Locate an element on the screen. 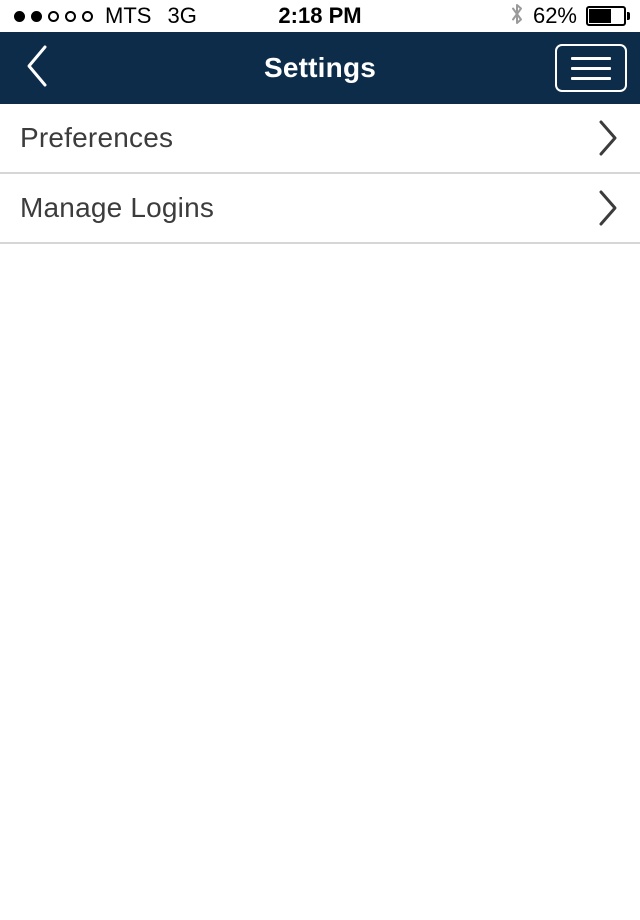  page-title: Settings is located at coordinates (320, 67).